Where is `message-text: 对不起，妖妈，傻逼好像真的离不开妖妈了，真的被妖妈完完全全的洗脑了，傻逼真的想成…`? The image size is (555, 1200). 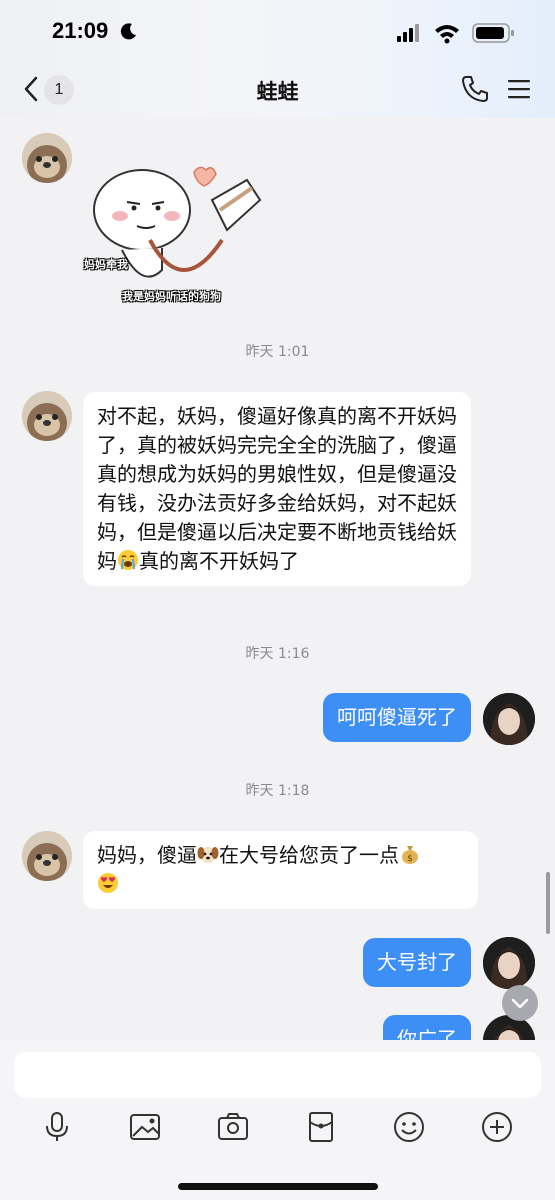
message-text: 对不起，妖妈，傻逼好像真的离不开妖妈了，真的被妖妈完完全全的洗脑了，傻逼真的想成… is located at coordinates (277, 488).